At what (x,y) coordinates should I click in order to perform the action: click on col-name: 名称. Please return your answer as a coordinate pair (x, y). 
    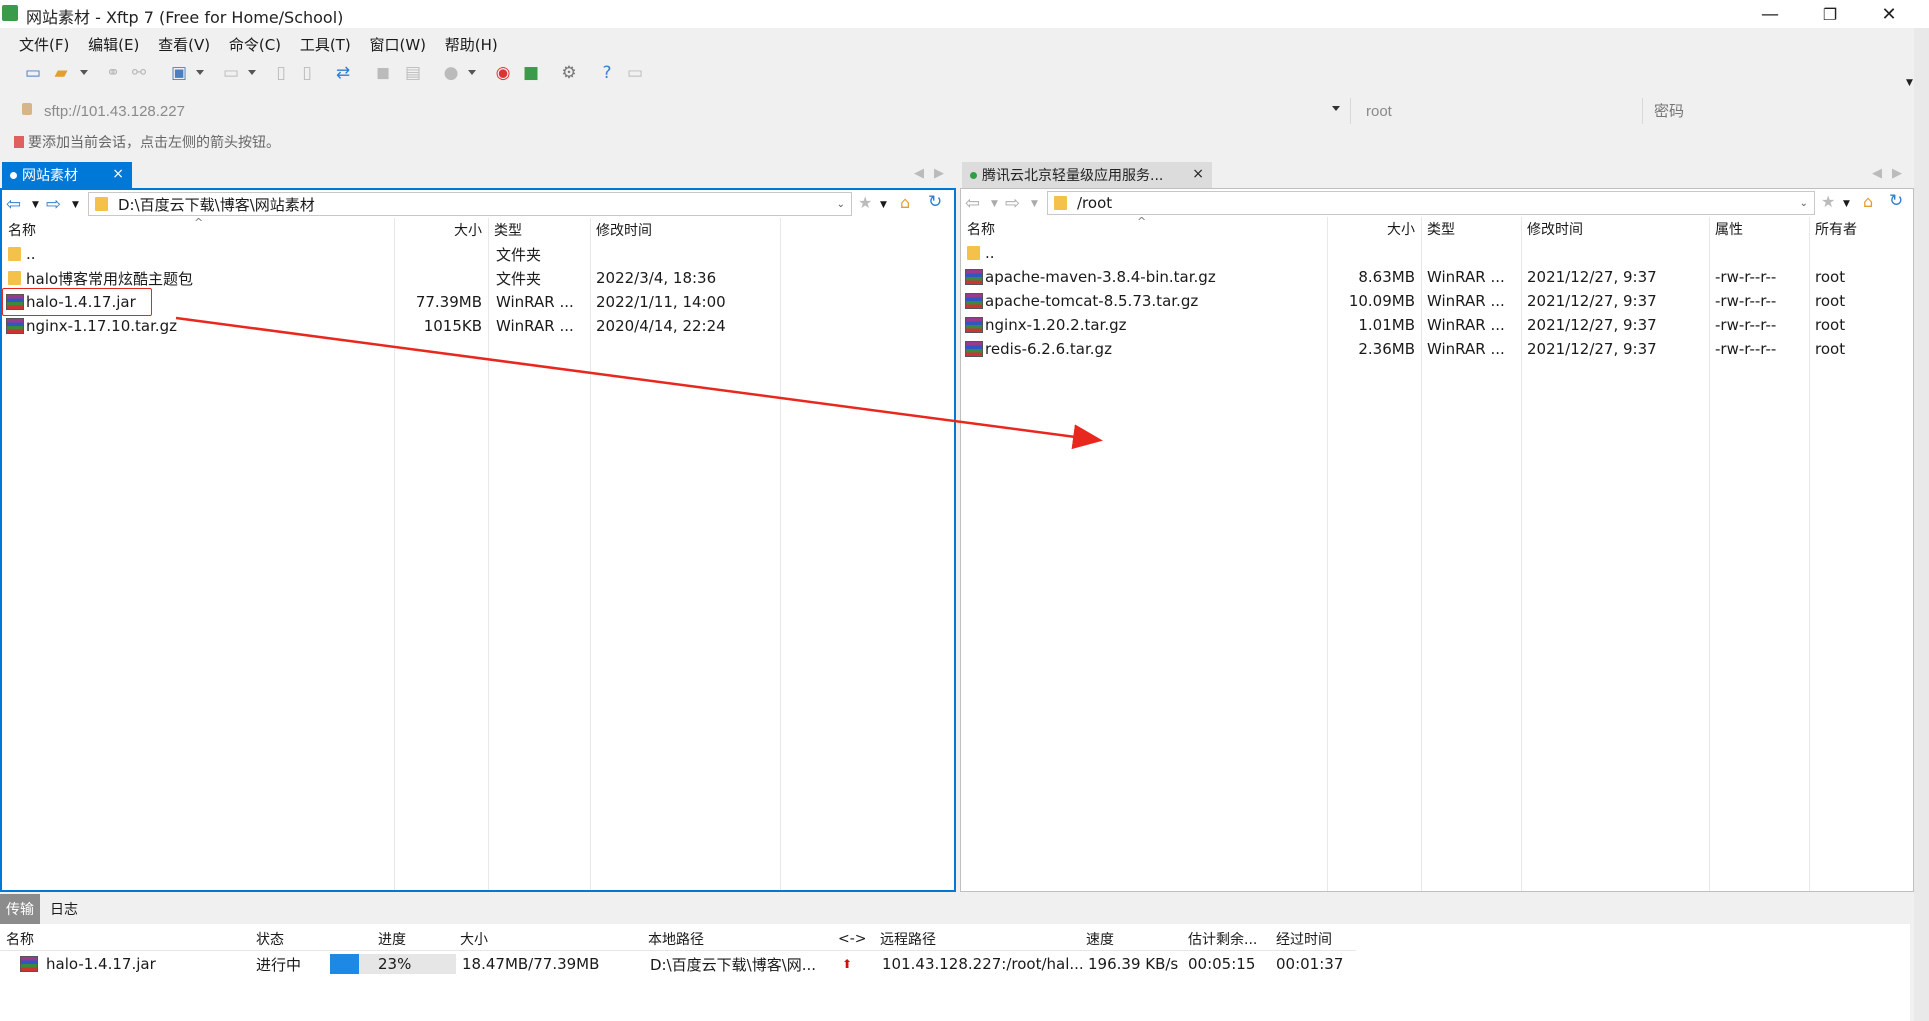
    Looking at the image, I should click on (125, 939).